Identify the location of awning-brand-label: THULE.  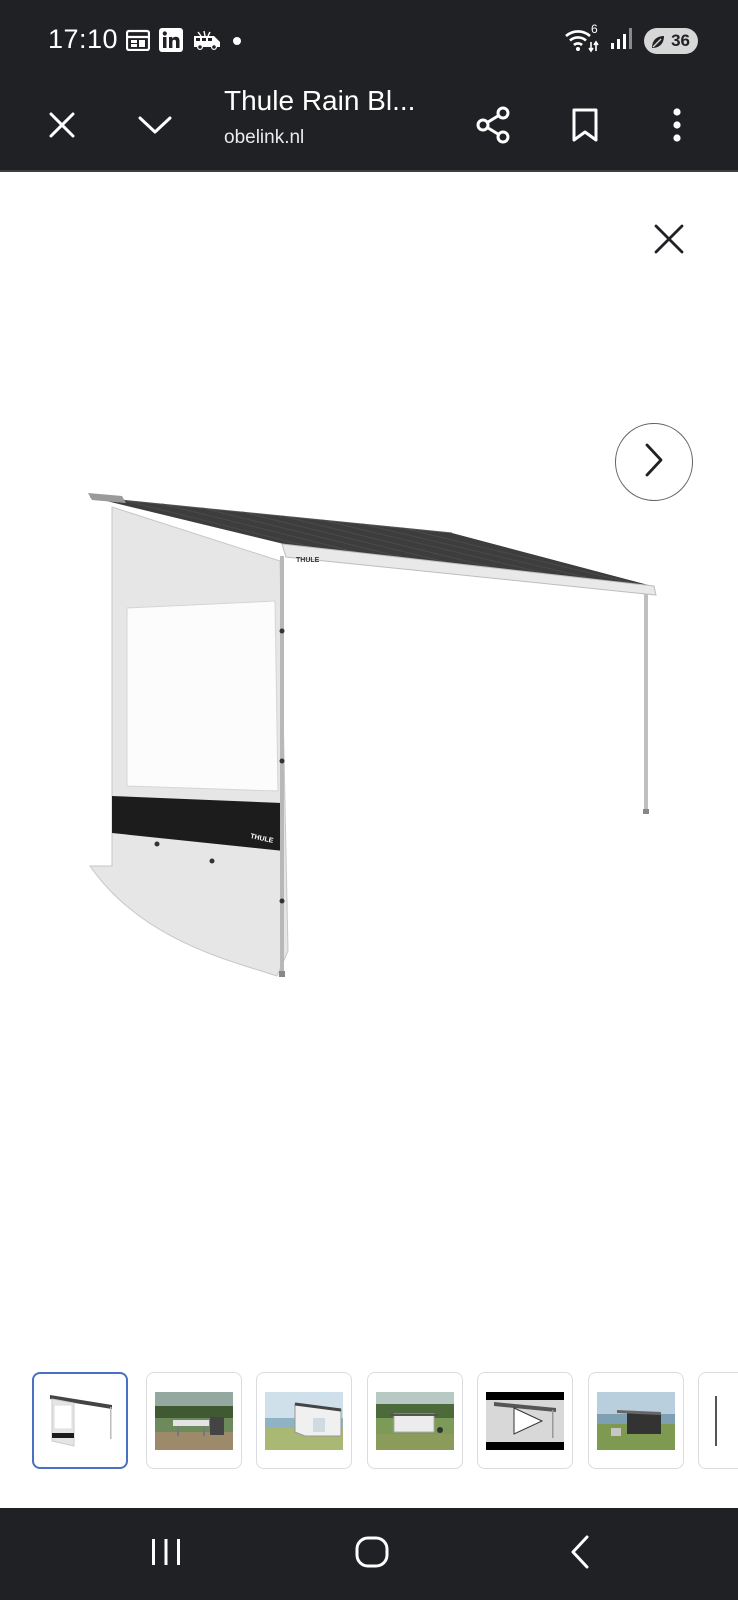
(308, 560).